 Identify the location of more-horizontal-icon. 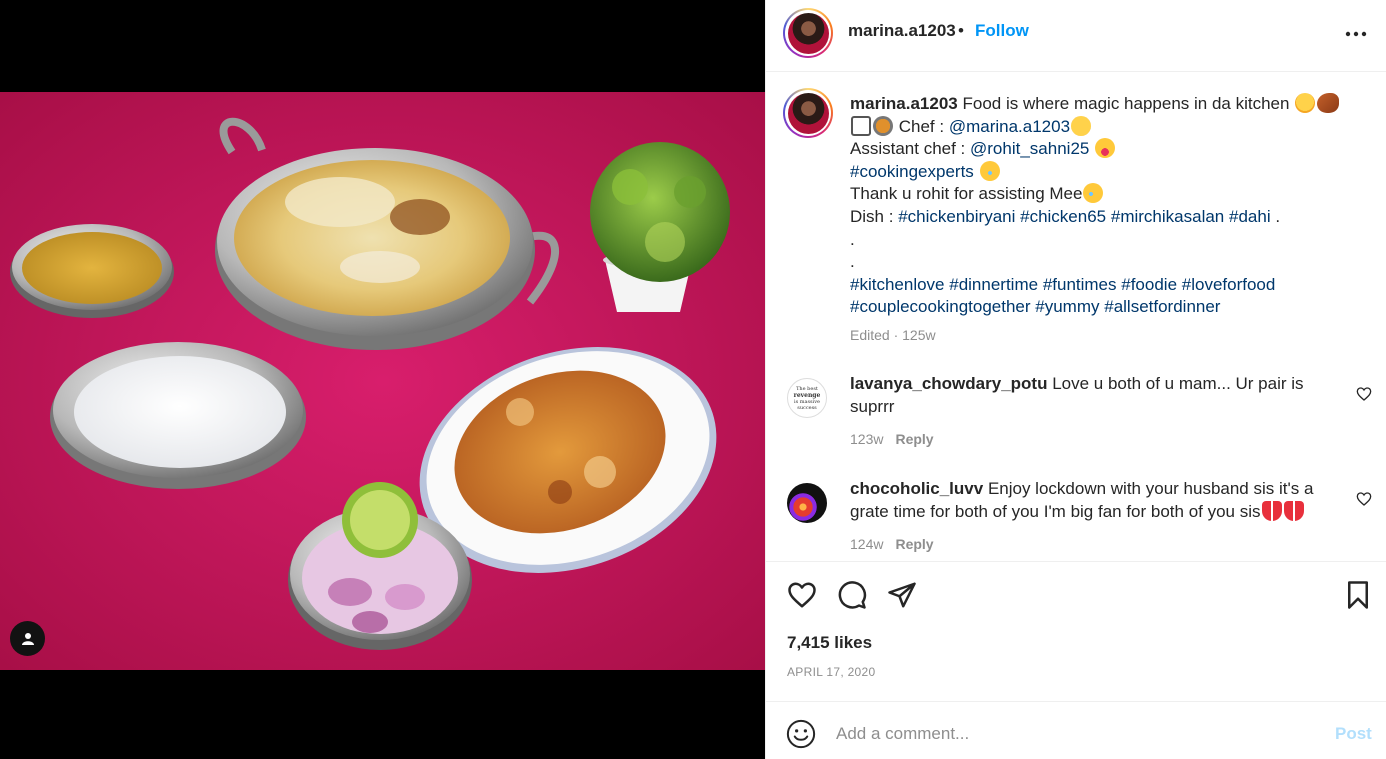
(1356, 34).